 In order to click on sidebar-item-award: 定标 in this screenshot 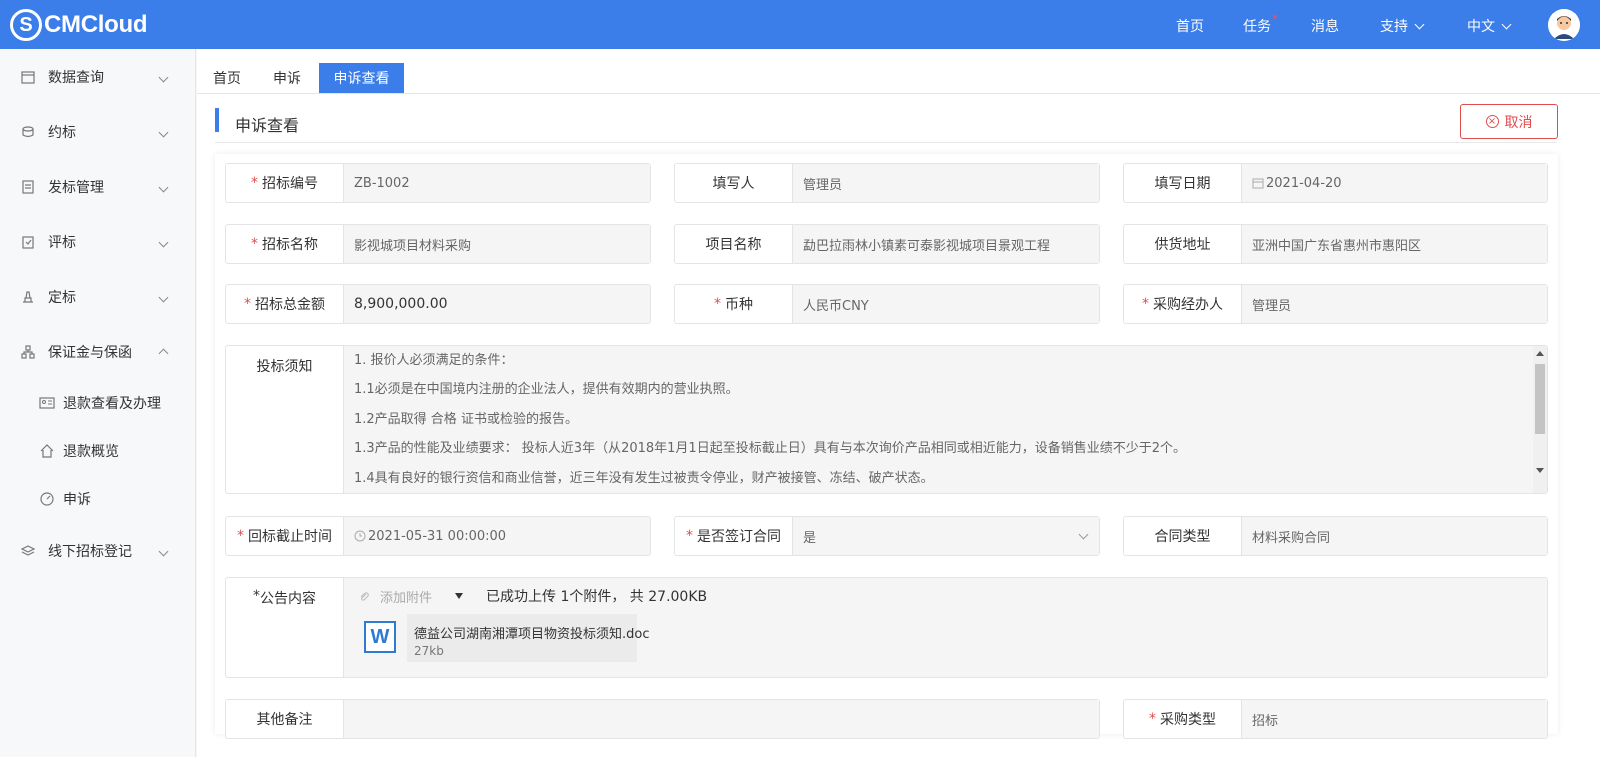, I will do `click(98, 297)`.